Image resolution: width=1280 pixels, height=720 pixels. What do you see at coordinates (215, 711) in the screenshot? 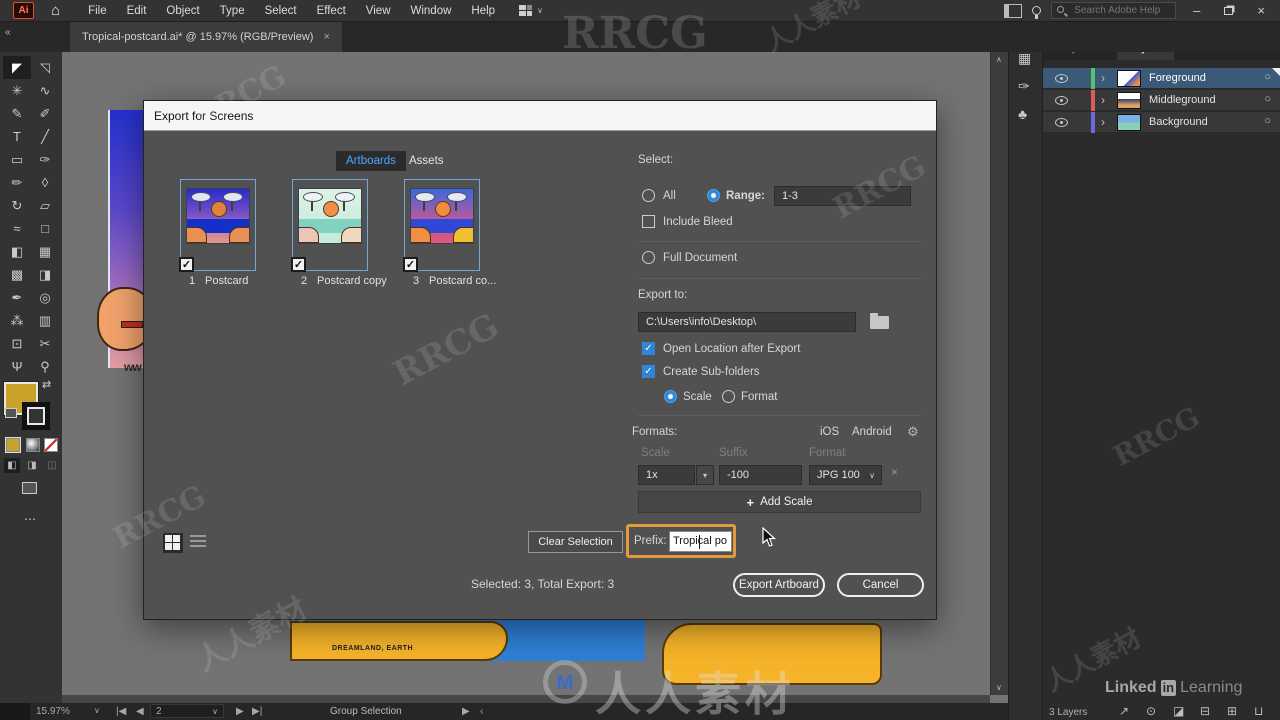
I see `artboard-dropdown-icon: ∨` at bounding box center [215, 711].